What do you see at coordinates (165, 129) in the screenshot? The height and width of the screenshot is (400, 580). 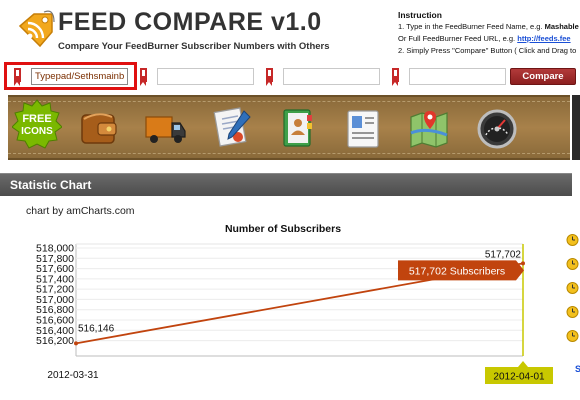 I see `delivery-truck-icon` at bounding box center [165, 129].